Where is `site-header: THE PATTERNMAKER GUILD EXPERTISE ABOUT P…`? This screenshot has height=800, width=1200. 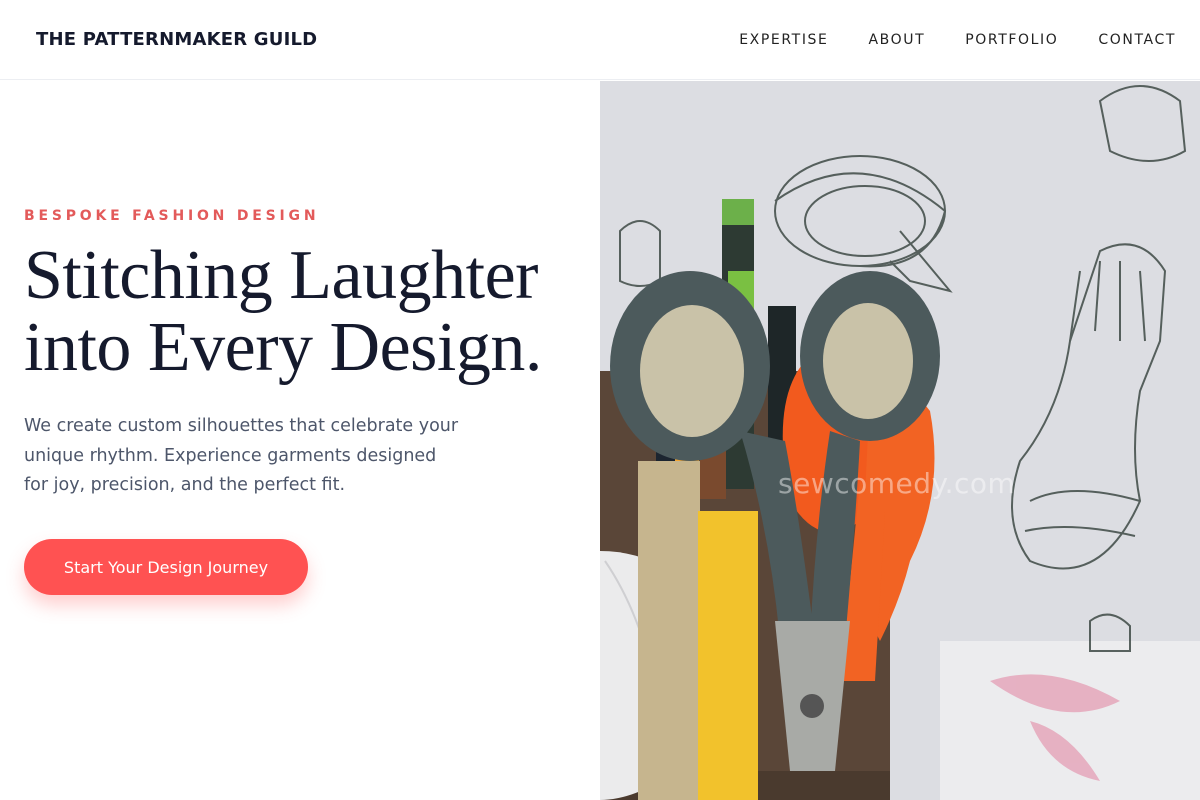
site-header: THE PATTERNMAKER GUILD EXPERTISE ABOUT P… is located at coordinates (600, 40).